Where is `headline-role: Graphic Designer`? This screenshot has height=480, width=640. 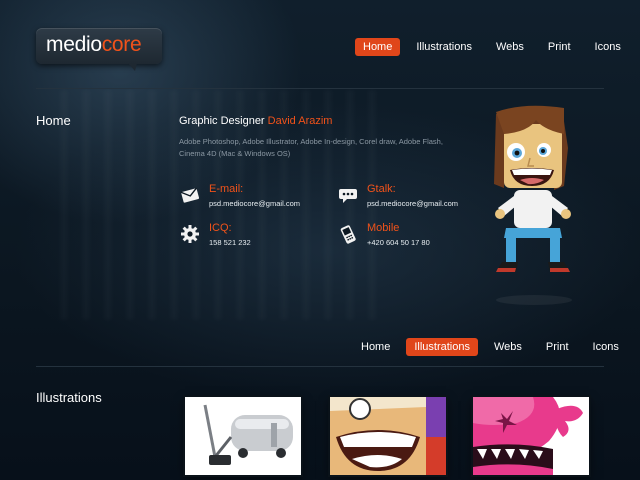 headline-role: Graphic Designer is located at coordinates (223, 121).